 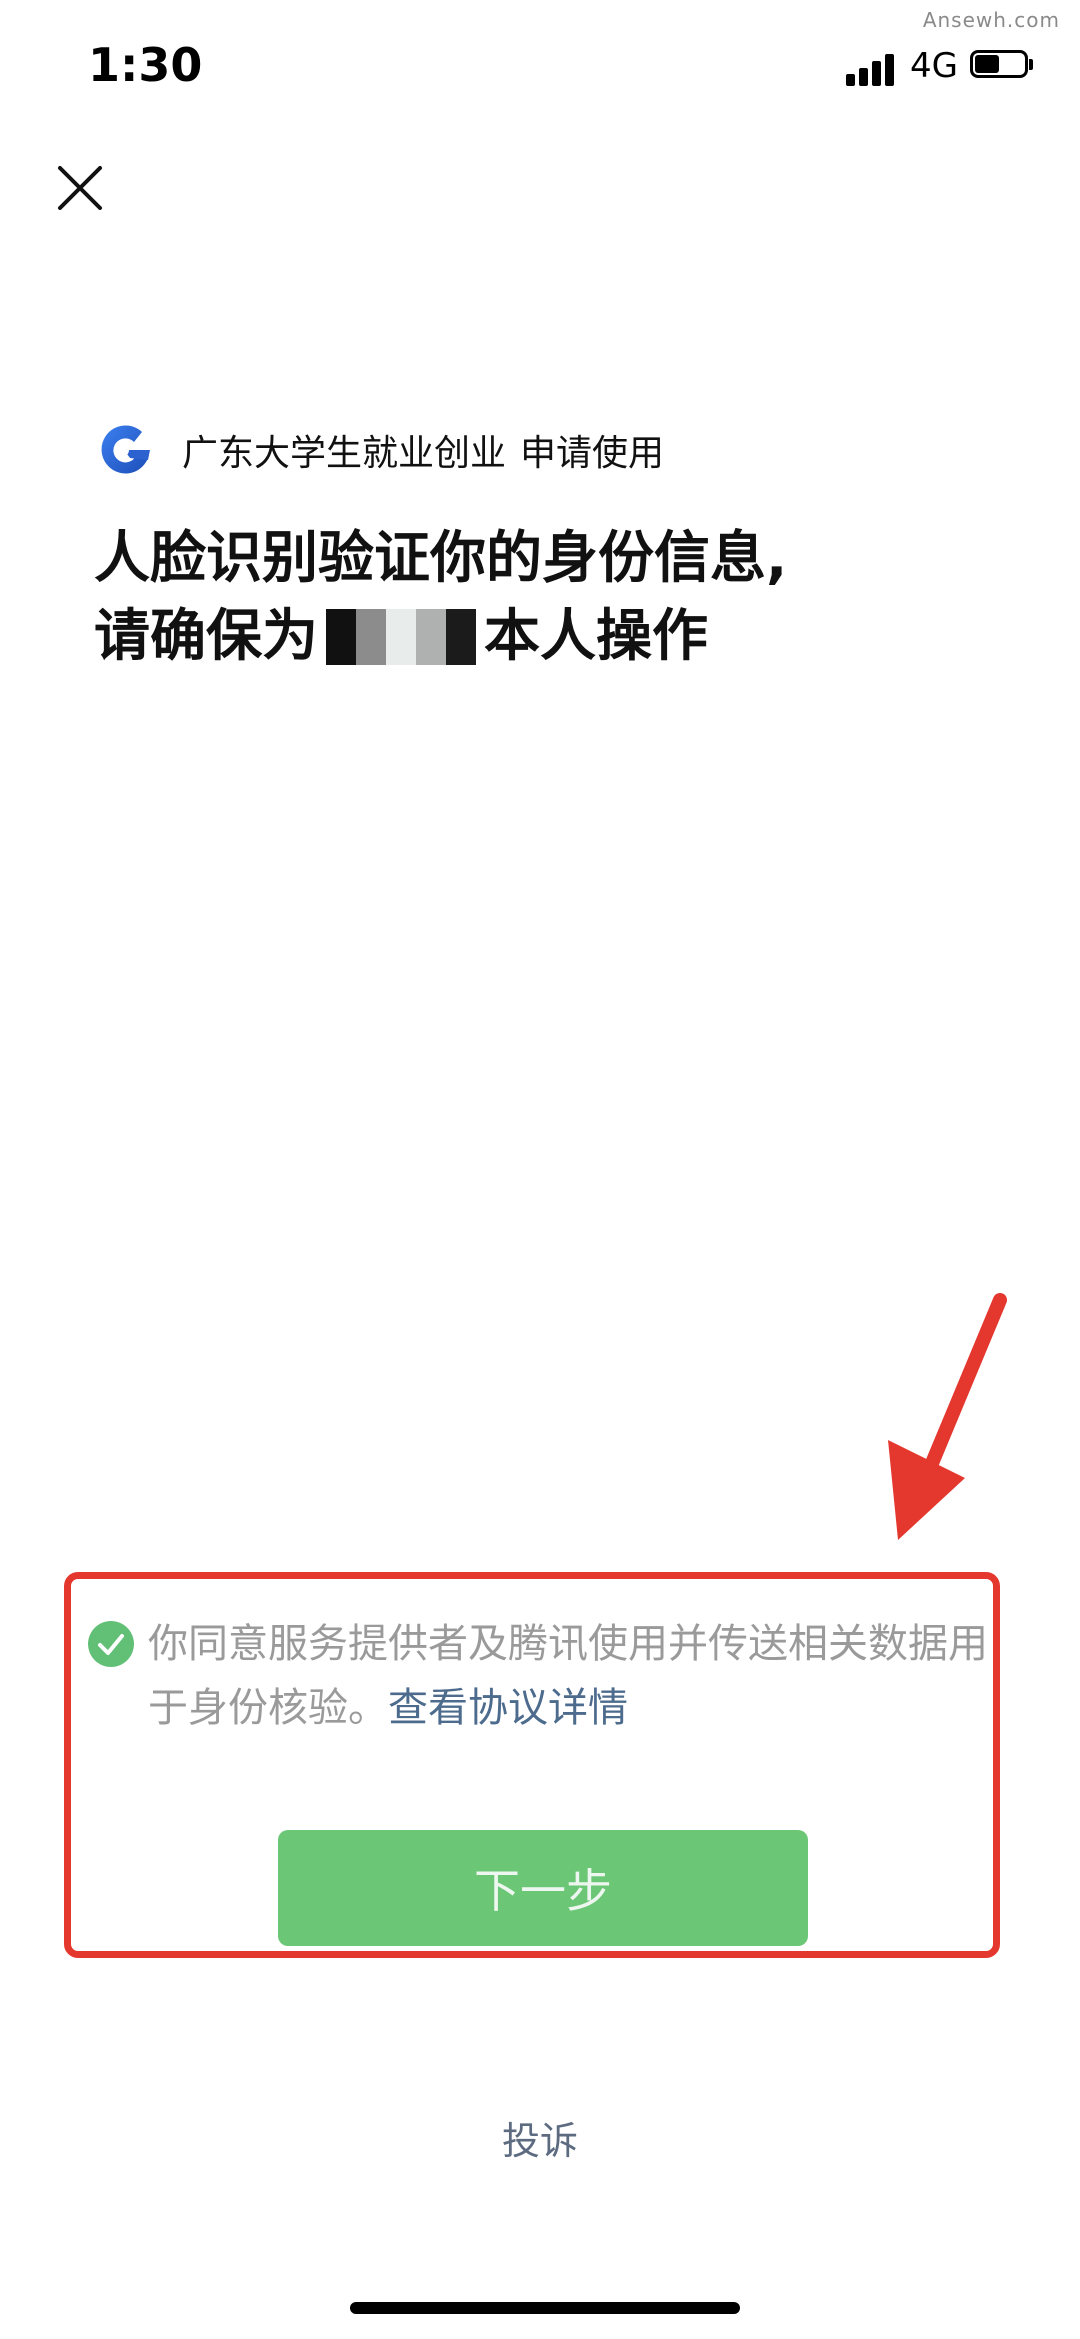 I want to click on app-info: 广东大学生就业创业 申请使用, so click(x=380, y=450).